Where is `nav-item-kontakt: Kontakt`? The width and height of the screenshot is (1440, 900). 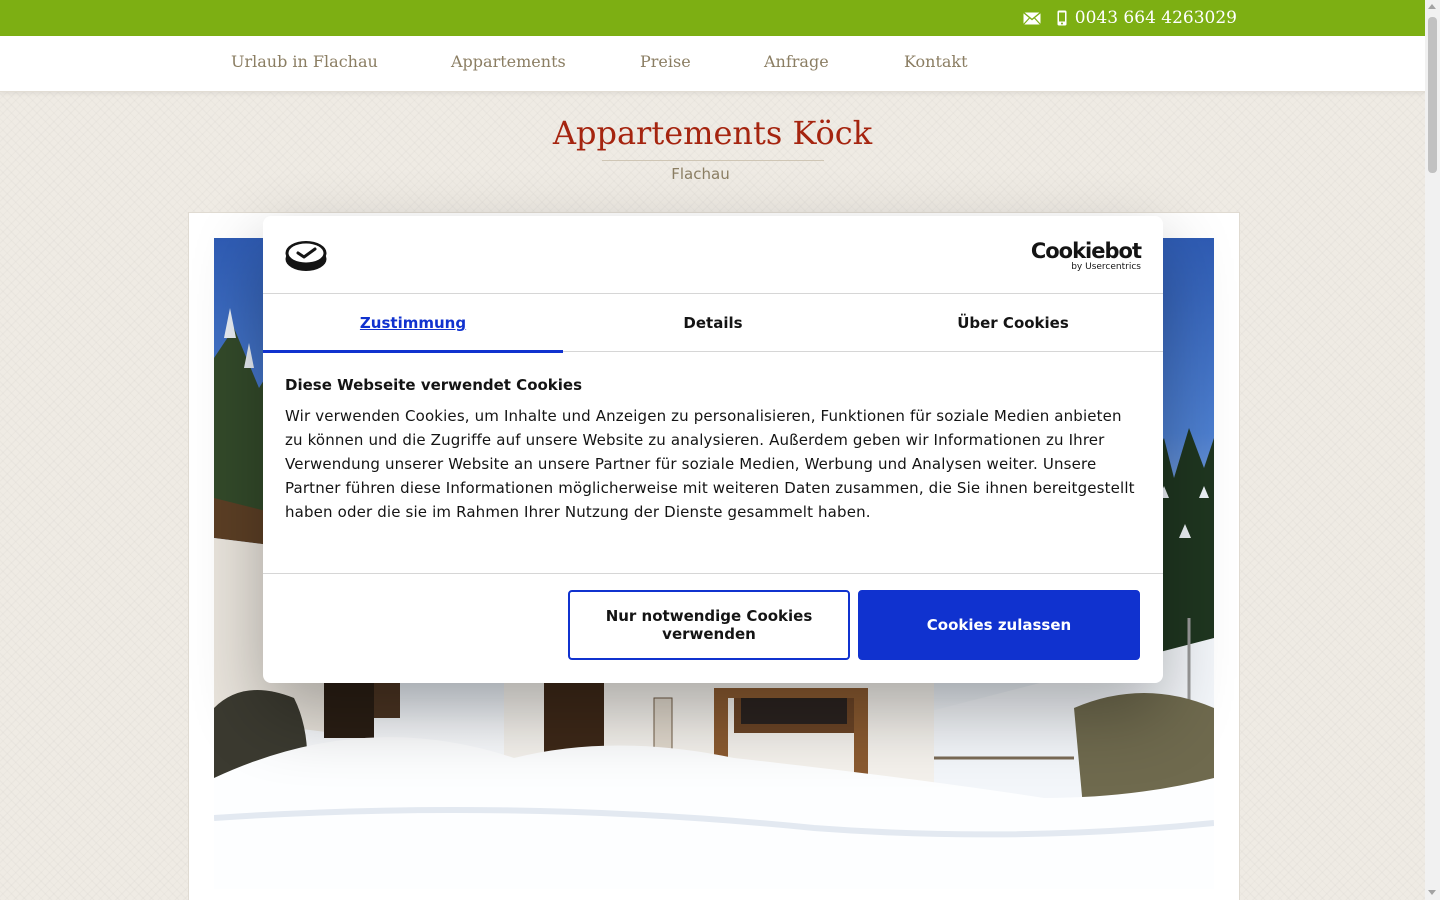 nav-item-kontakt: Kontakt is located at coordinates (936, 61).